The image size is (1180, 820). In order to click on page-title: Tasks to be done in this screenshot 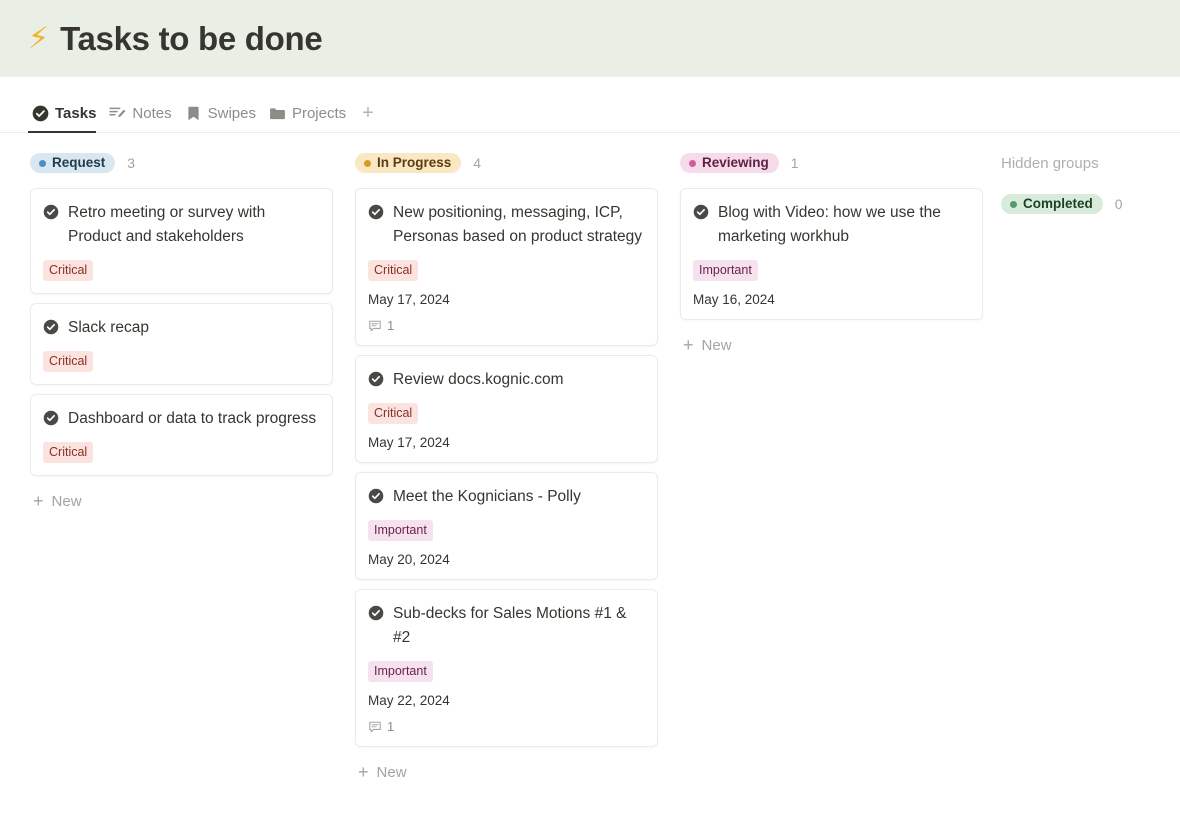, I will do `click(191, 38)`.